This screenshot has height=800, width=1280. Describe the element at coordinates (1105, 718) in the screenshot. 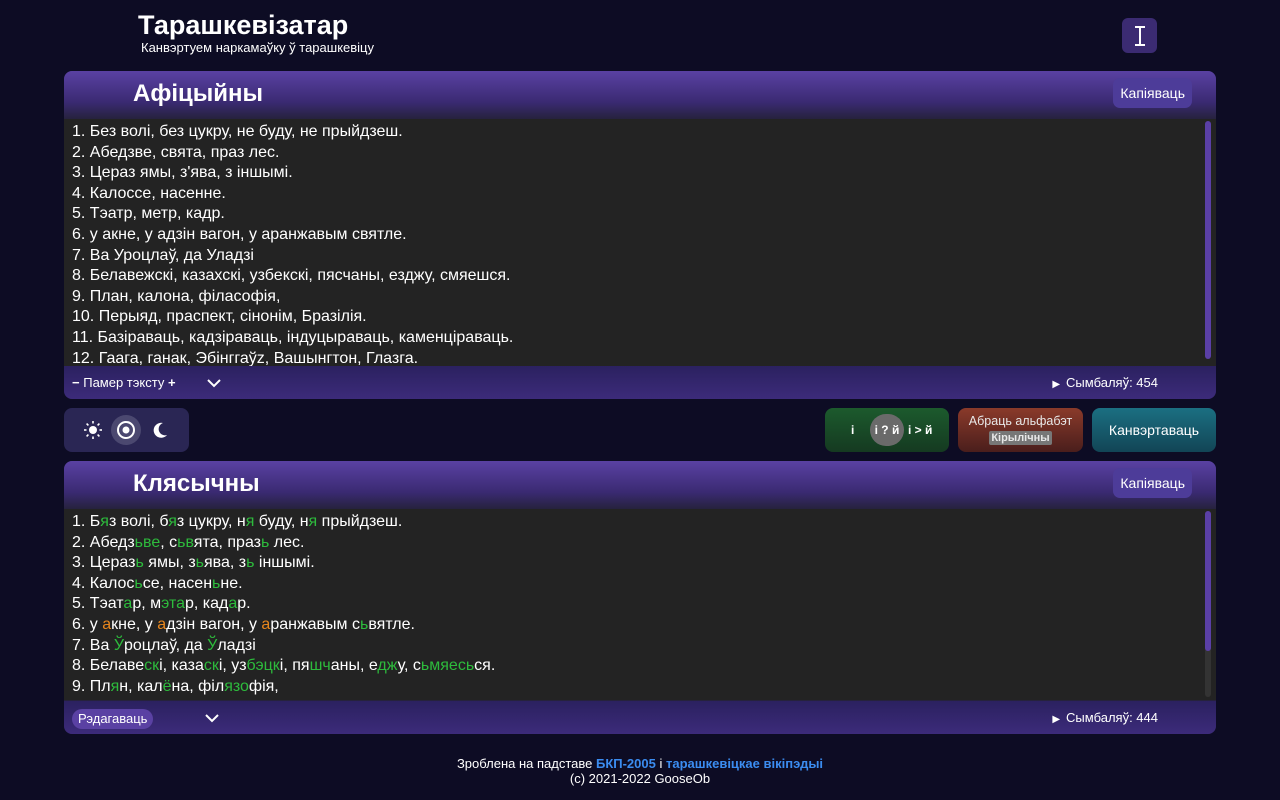

I see `result-char-count: ▶ Сымбаляў: 444` at that location.